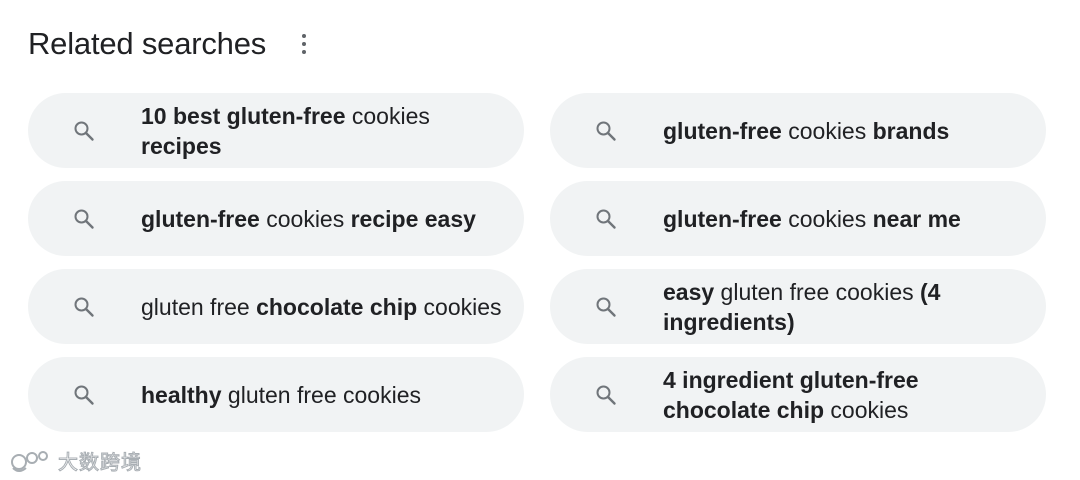  What do you see at coordinates (181, 145) in the screenshot?
I see `bold-text-segment: recipes` at bounding box center [181, 145].